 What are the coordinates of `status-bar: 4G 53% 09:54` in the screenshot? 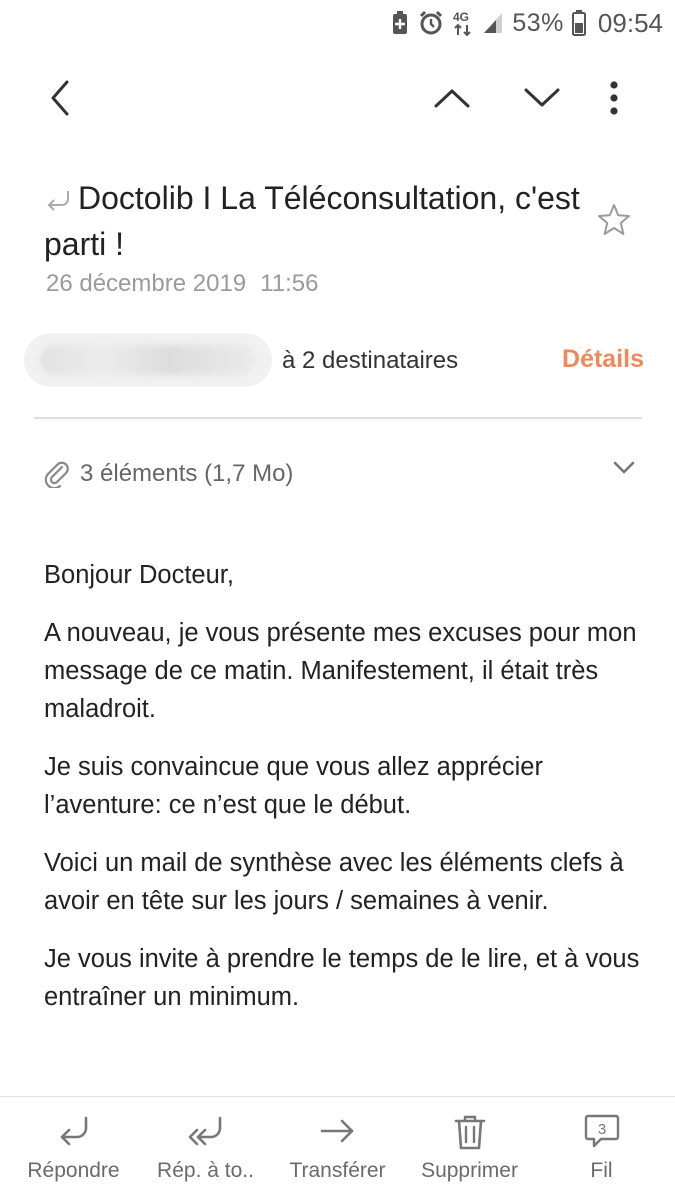 It's located at (337, 23).